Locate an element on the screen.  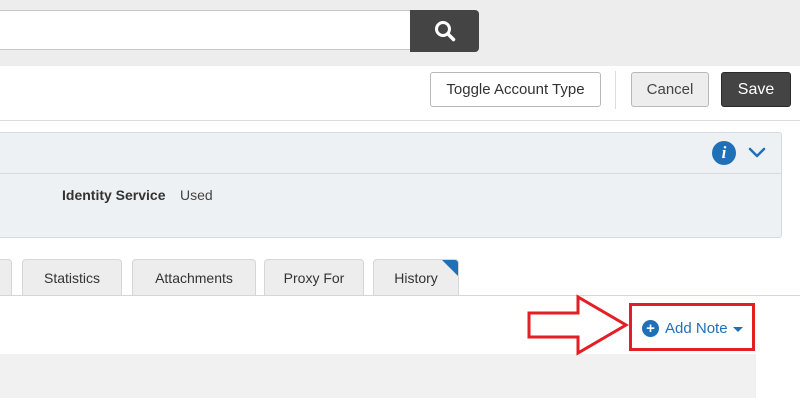
tab-history: History is located at coordinates (416, 277).